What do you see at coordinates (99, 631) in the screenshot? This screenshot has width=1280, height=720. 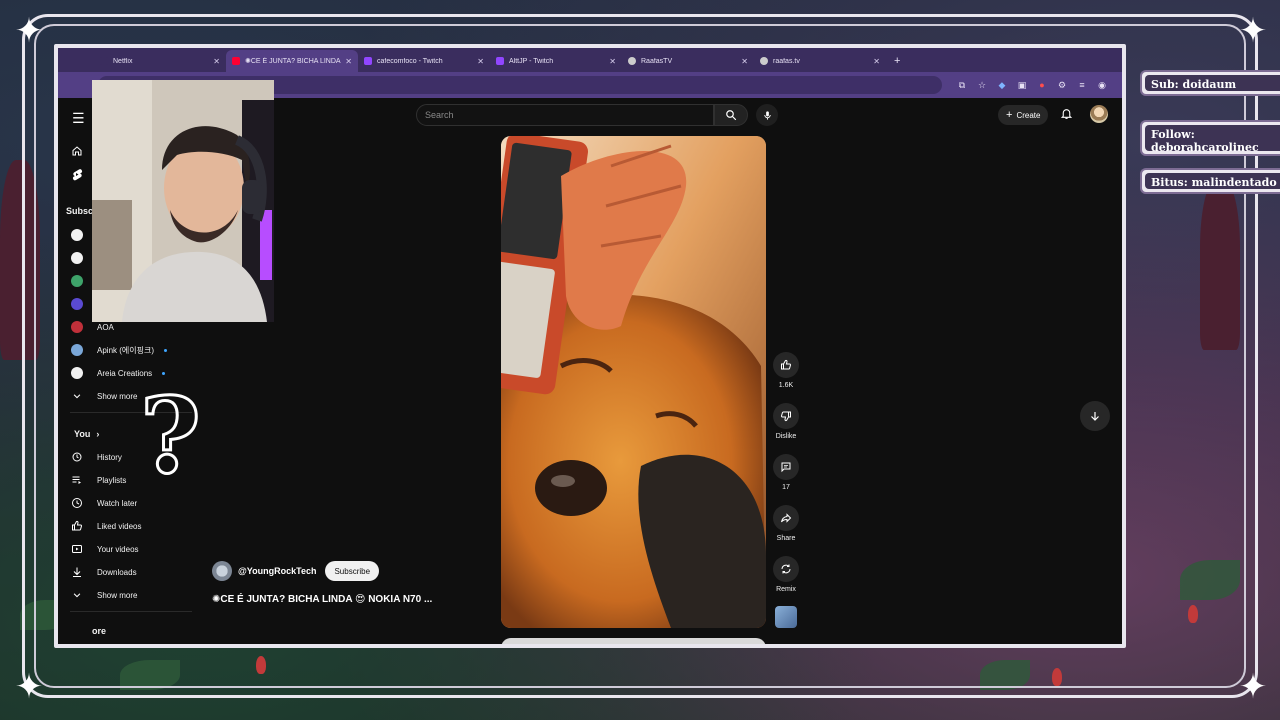 I see `explore-heading: ore` at bounding box center [99, 631].